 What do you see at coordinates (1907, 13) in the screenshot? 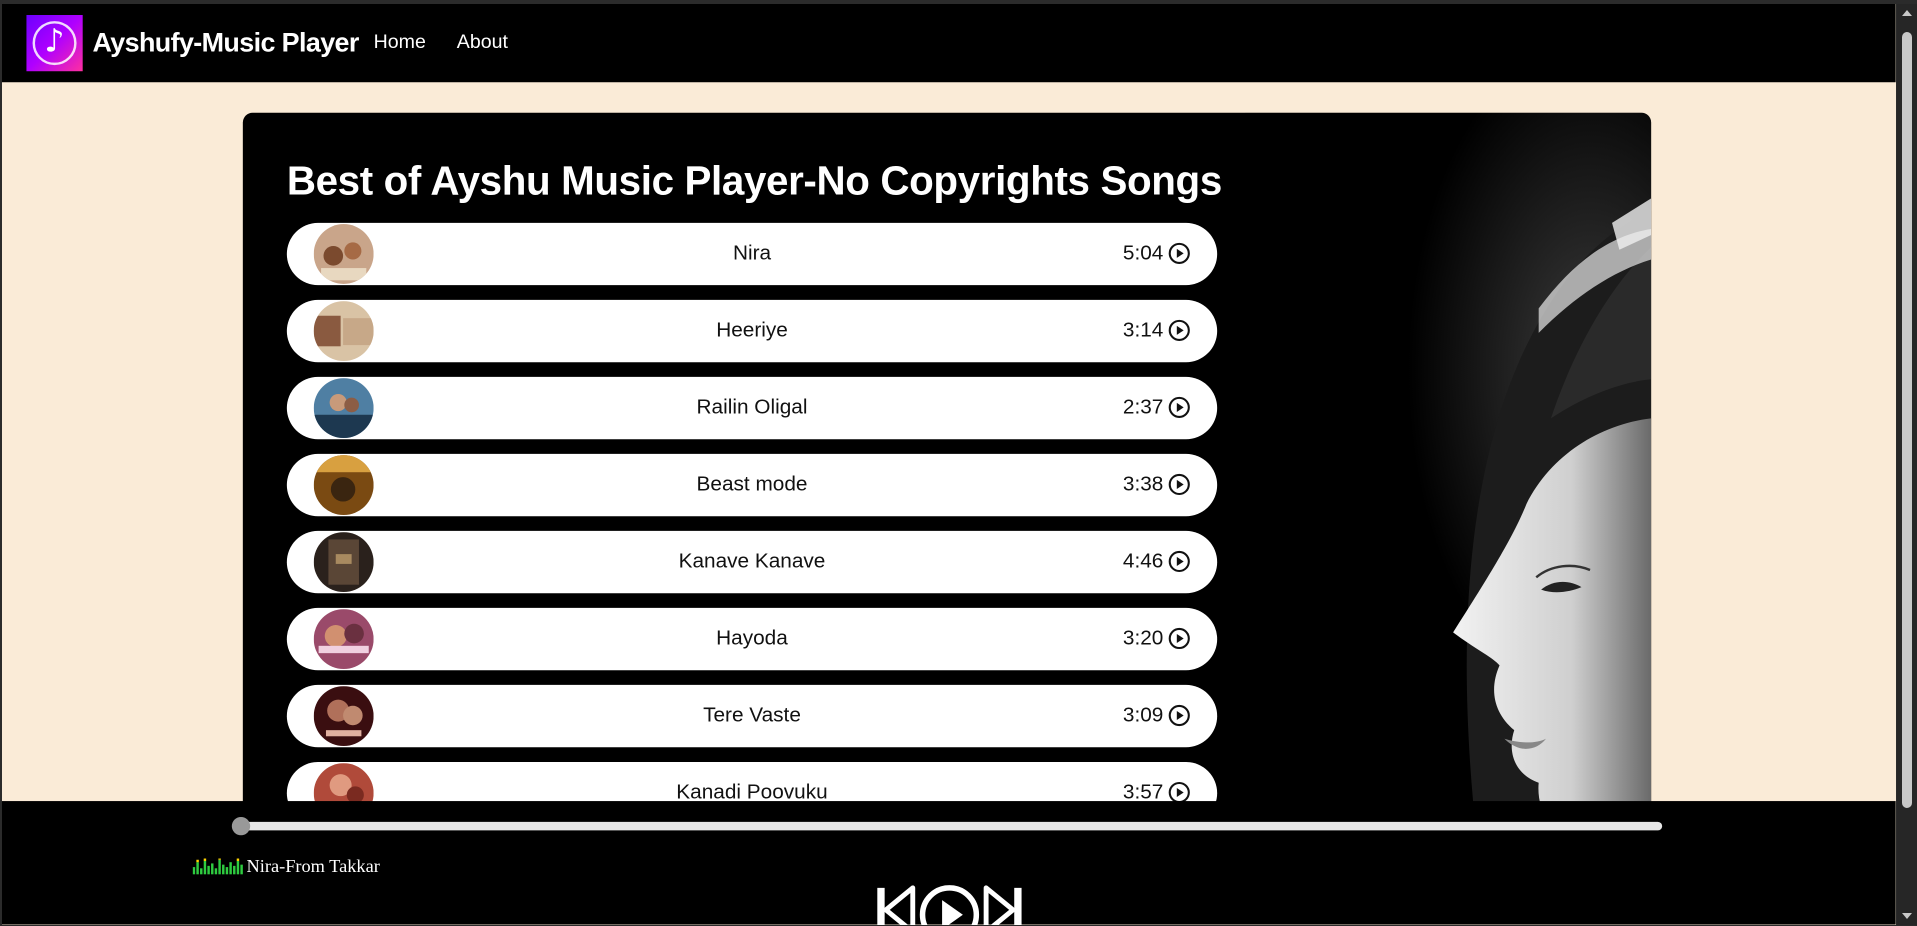
I see `scroll-up-arrow-icon` at bounding box center [1907, 13].